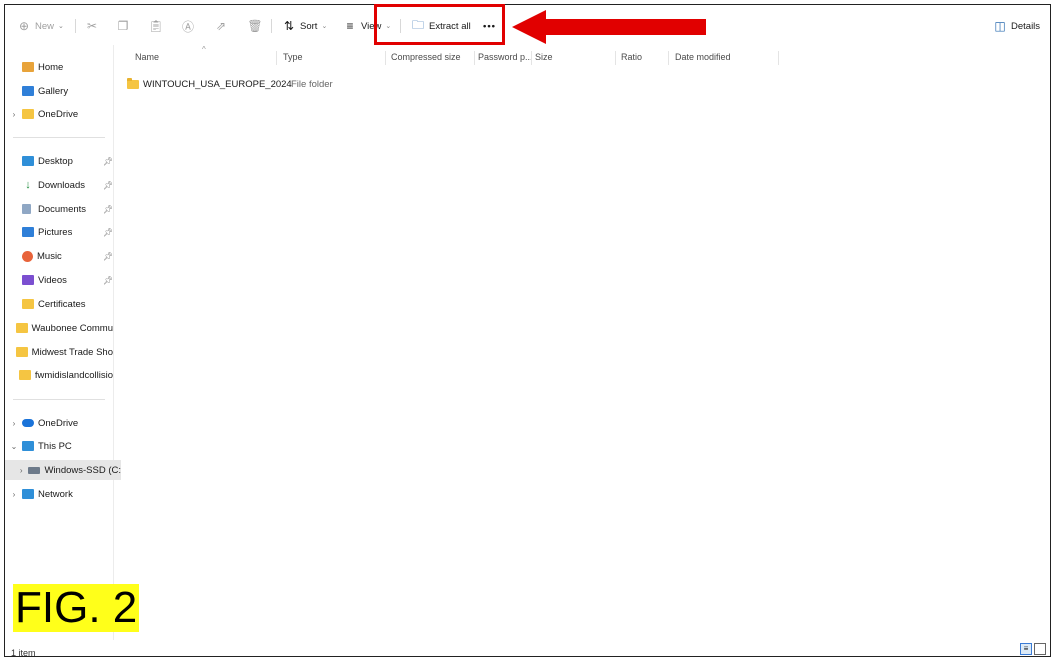 The width and height of the screenshot is (1055, 661). I want to click on column-header-size: Size, so click(544, 57).